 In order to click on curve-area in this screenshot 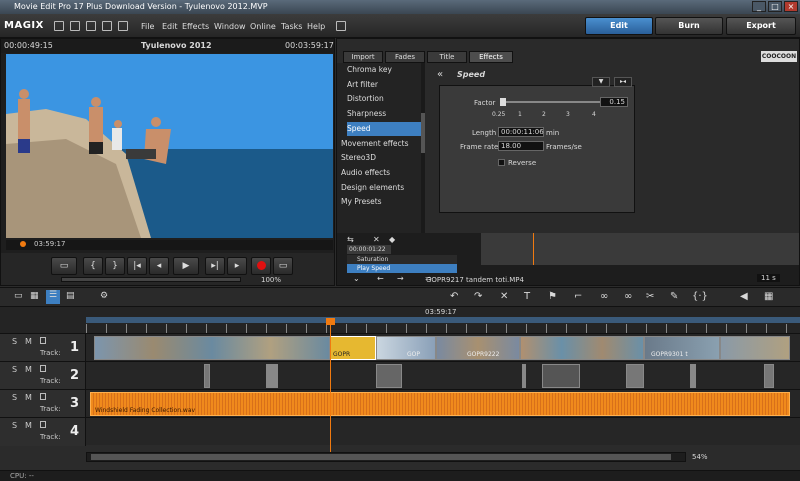, I will do `click(640, 249)`.